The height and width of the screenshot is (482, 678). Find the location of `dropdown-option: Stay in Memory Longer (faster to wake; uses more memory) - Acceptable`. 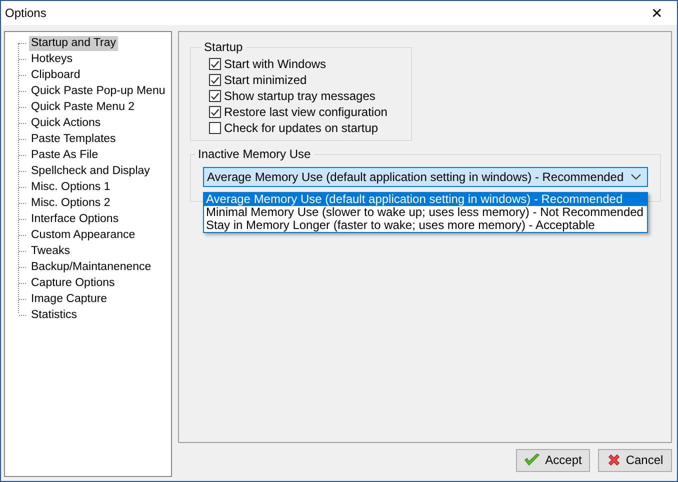

dropdown-option: Stay in Memory Longer (faster to wake; uses more memory) - Acceptable is located at coordinates (425, 225).